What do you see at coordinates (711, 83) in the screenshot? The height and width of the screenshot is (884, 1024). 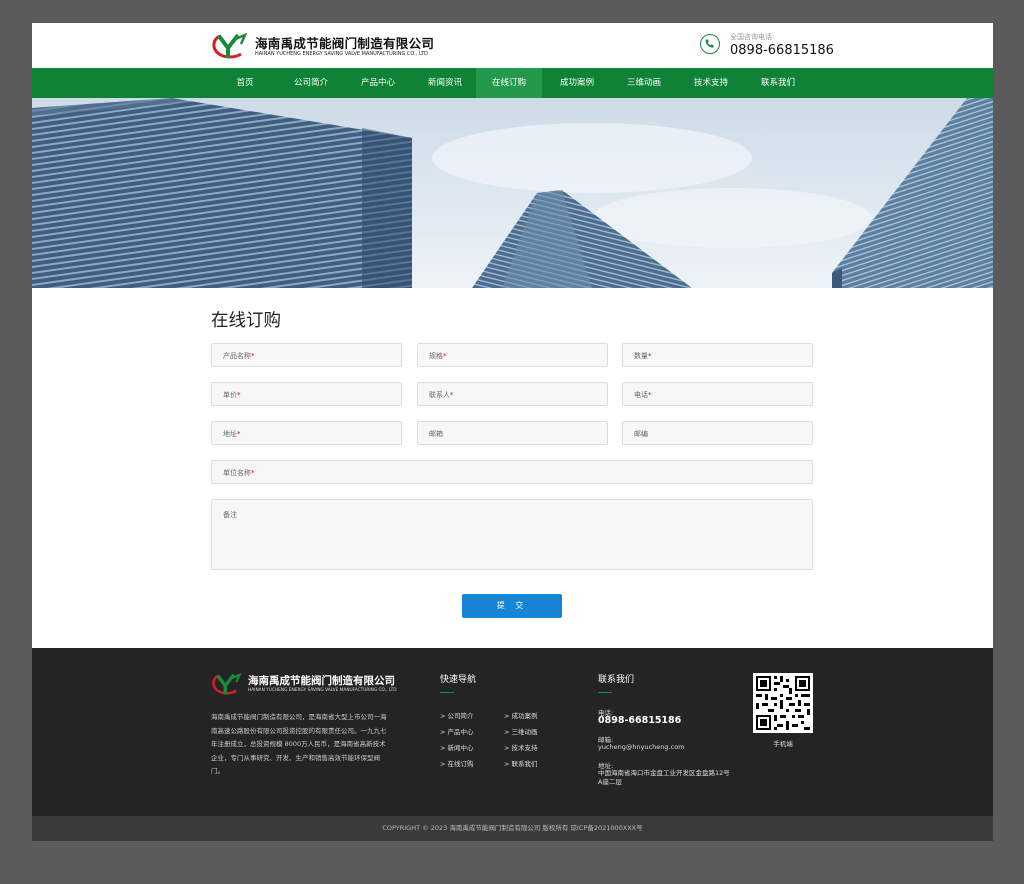 I see `nav-item-support: 技术支持` at bounding box center [711, 83].